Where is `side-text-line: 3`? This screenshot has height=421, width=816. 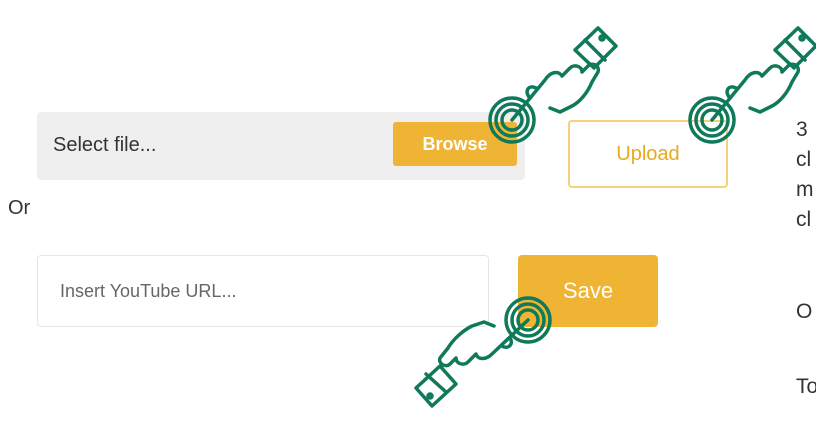
side-text-line: 3 is located at coordinates (802, 129).